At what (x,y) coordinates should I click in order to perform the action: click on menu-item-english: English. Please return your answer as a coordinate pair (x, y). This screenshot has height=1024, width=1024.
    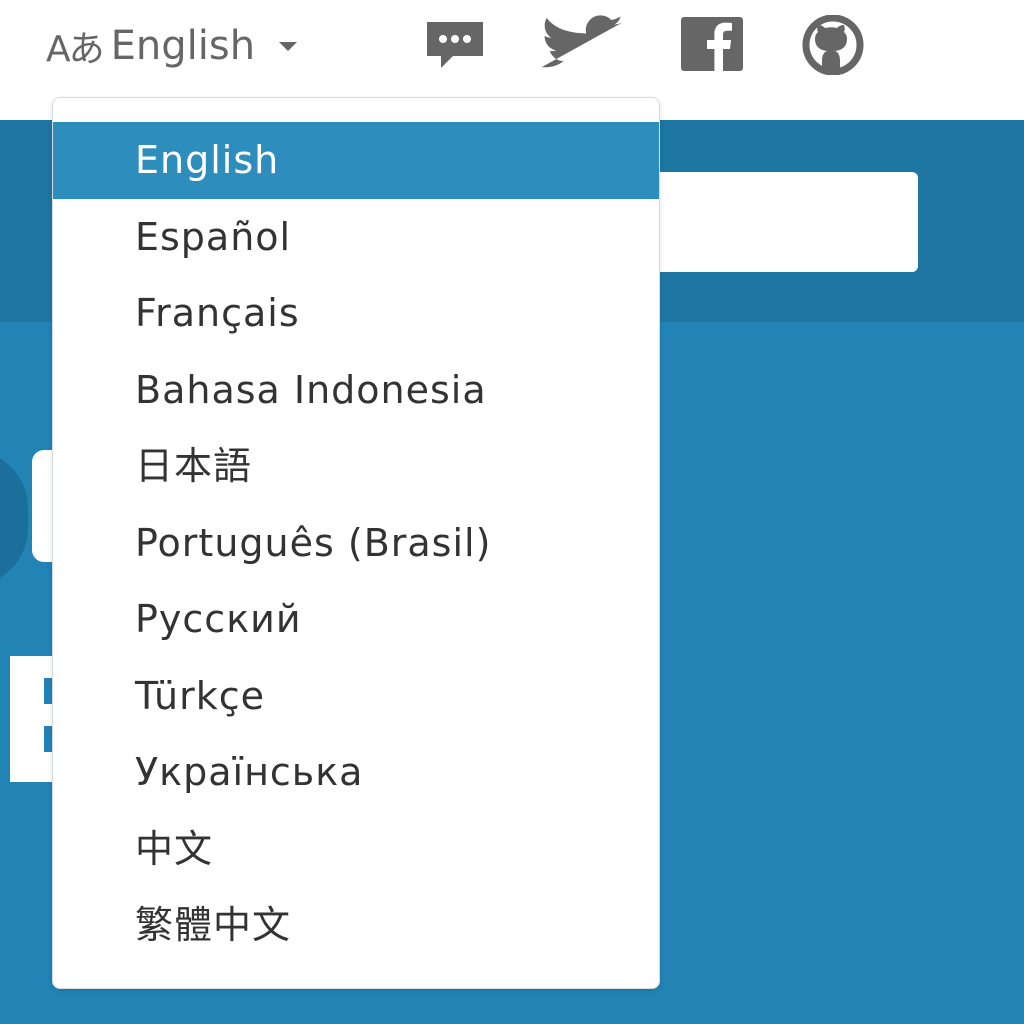
    Looking at the image, I should click on (356, 160).